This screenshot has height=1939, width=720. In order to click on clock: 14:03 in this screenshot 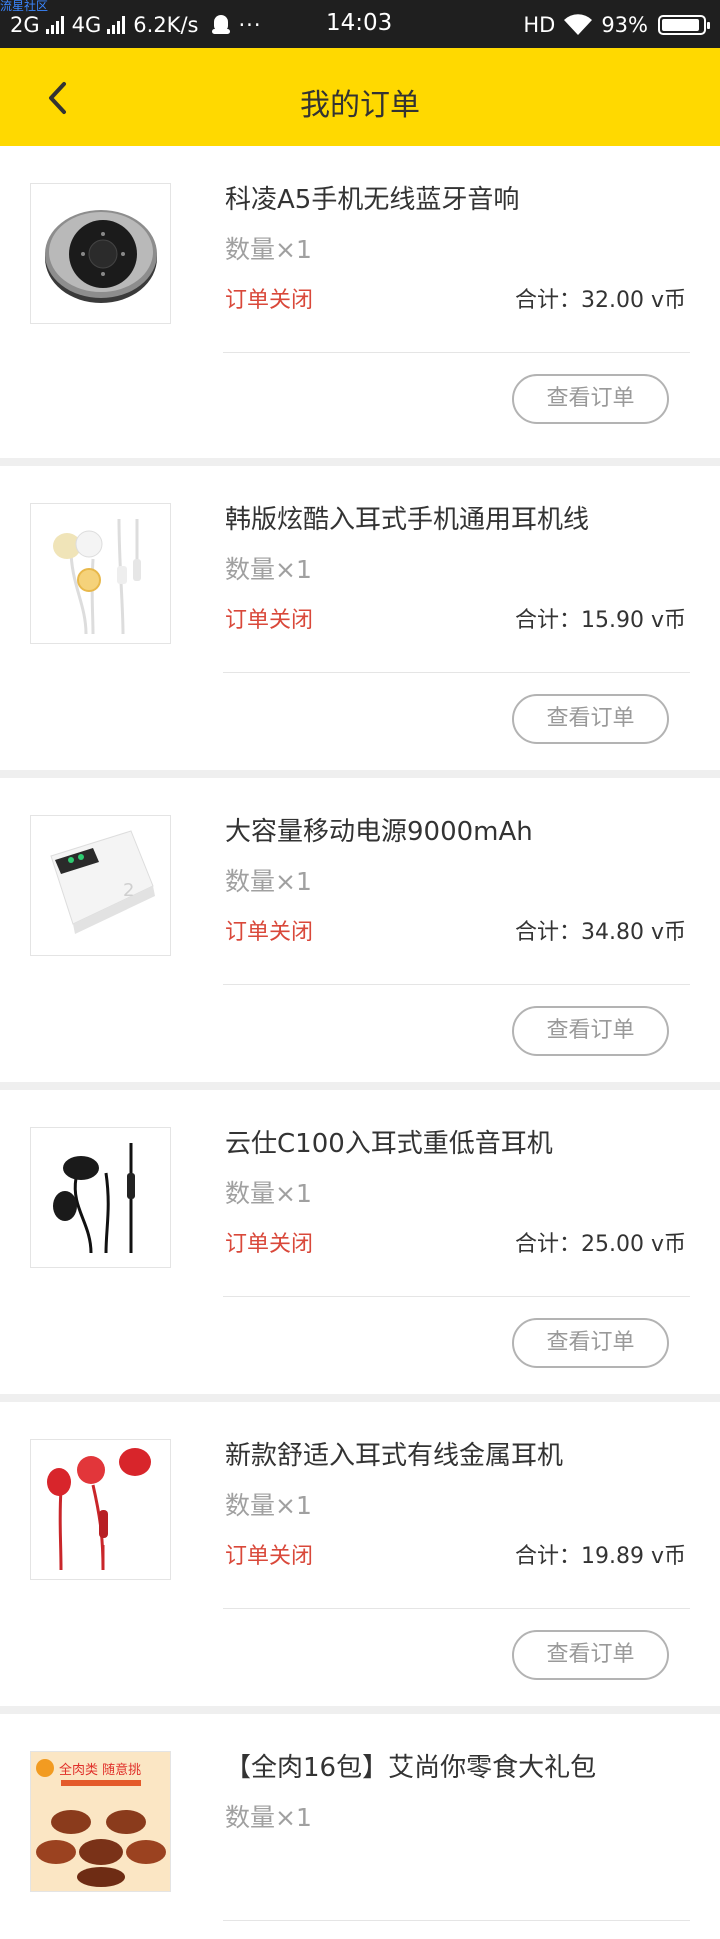, I will do `click(359, 23)`.